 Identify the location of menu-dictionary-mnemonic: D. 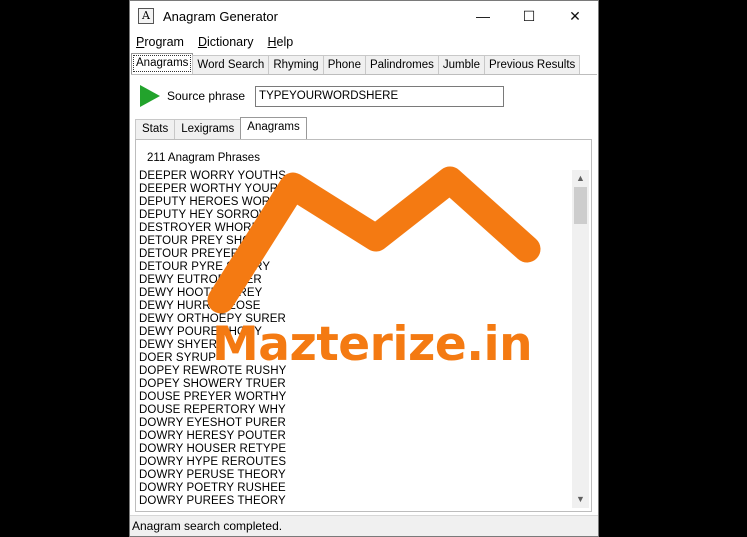
(202, 42).